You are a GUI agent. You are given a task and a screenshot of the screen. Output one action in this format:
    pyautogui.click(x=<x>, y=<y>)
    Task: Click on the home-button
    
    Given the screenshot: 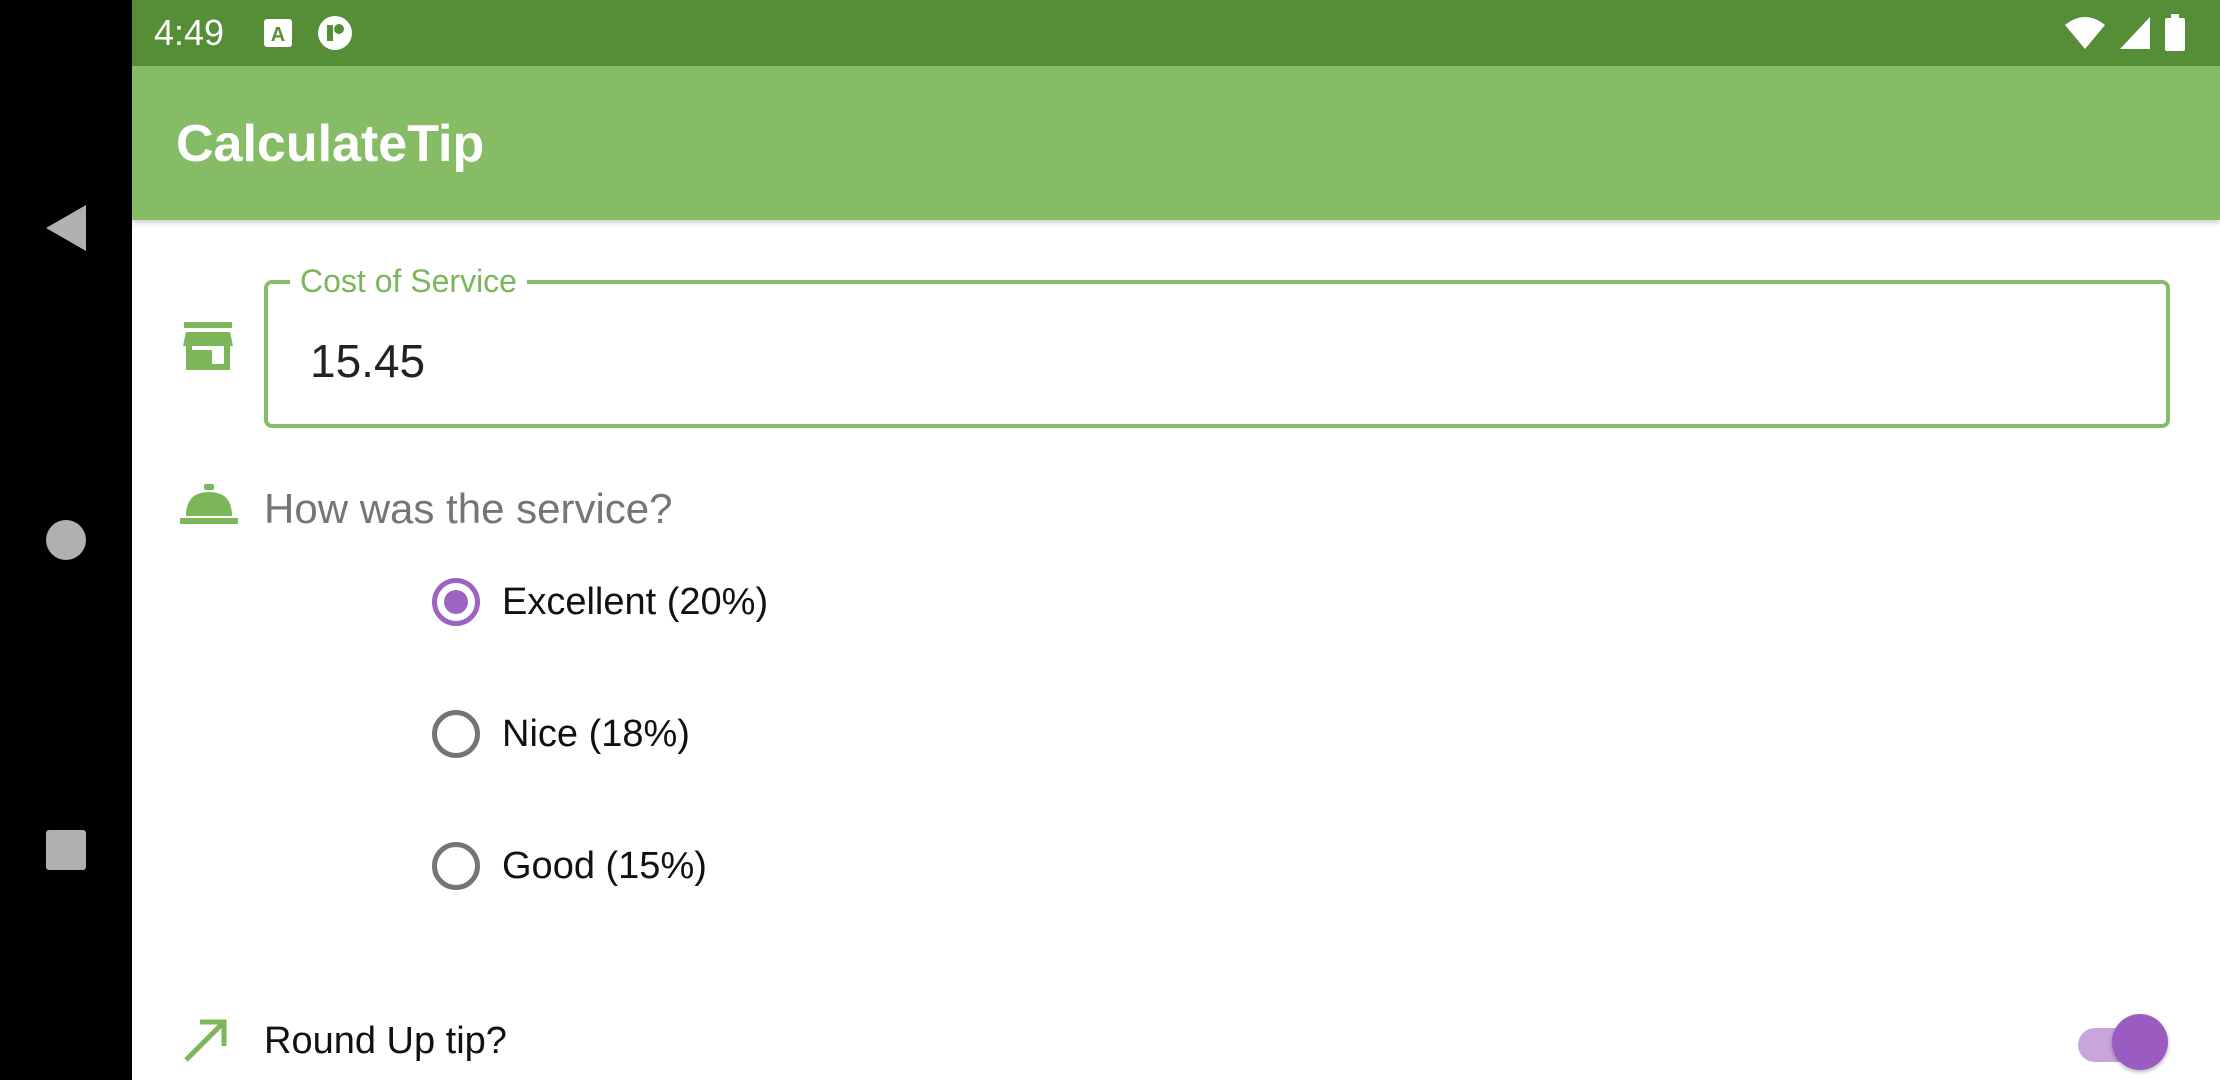 What is the action you would take?
    pyautogui.click(x=66, y=540)
    